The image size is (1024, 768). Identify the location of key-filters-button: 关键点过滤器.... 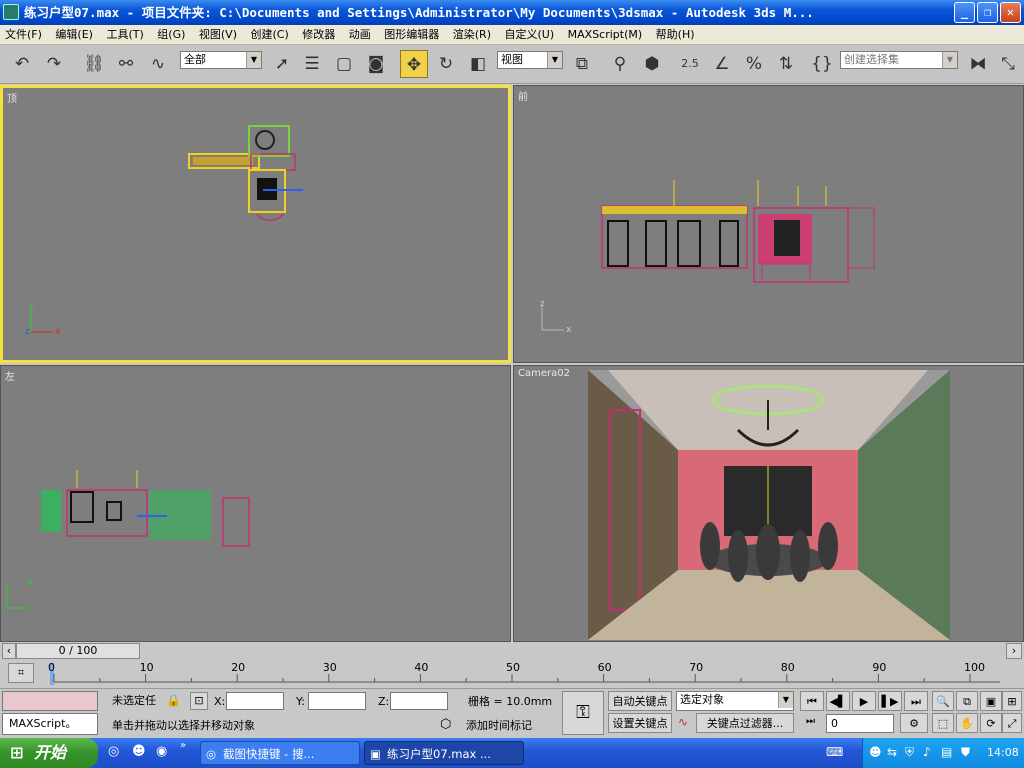
(745, 723).